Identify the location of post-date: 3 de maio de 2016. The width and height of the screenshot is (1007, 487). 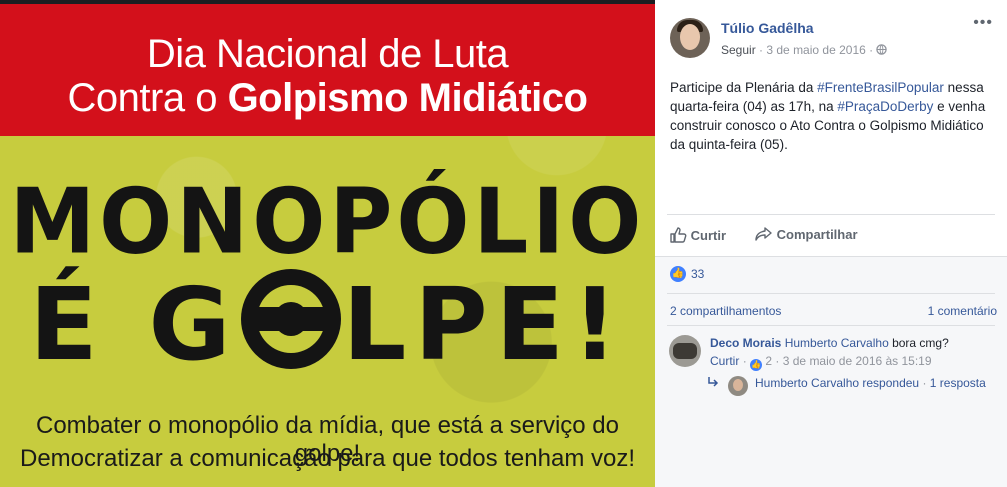
(815, 50).